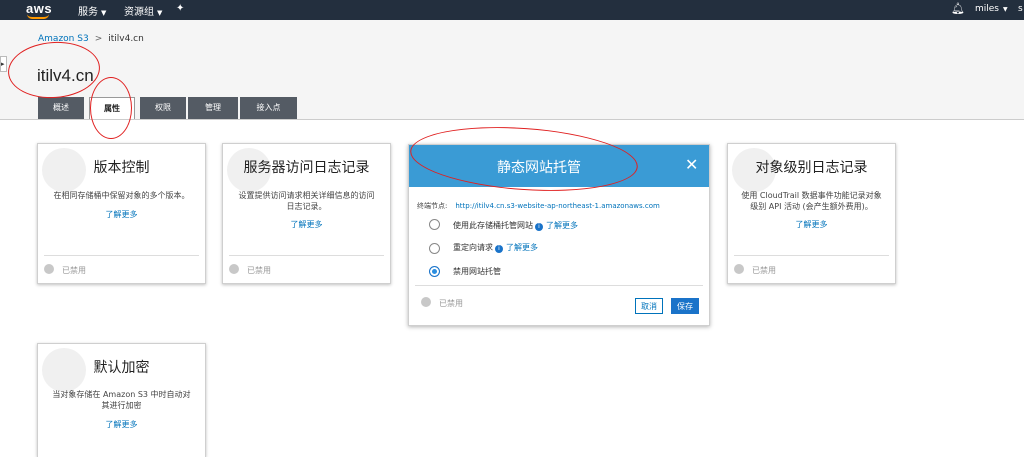 The height and width of the screenshot is (457, 1024). Describe the element at coordinates (559, 285) in the screenshot. I see `dialog-divider` at that location.